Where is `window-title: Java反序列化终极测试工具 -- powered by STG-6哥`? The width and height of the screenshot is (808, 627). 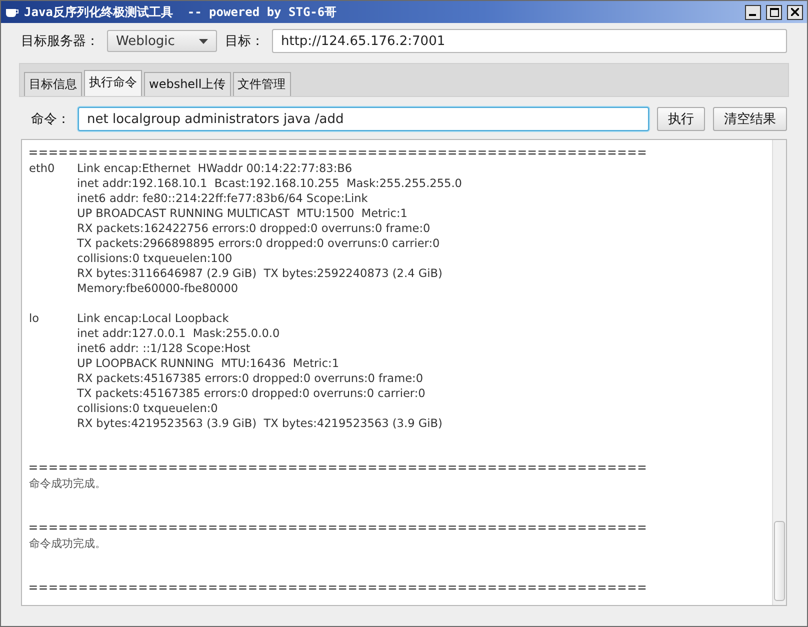
window-title: Java反序列化终极测试工具 -- powered by STG-6哥 is located at coordinates (181, 12).